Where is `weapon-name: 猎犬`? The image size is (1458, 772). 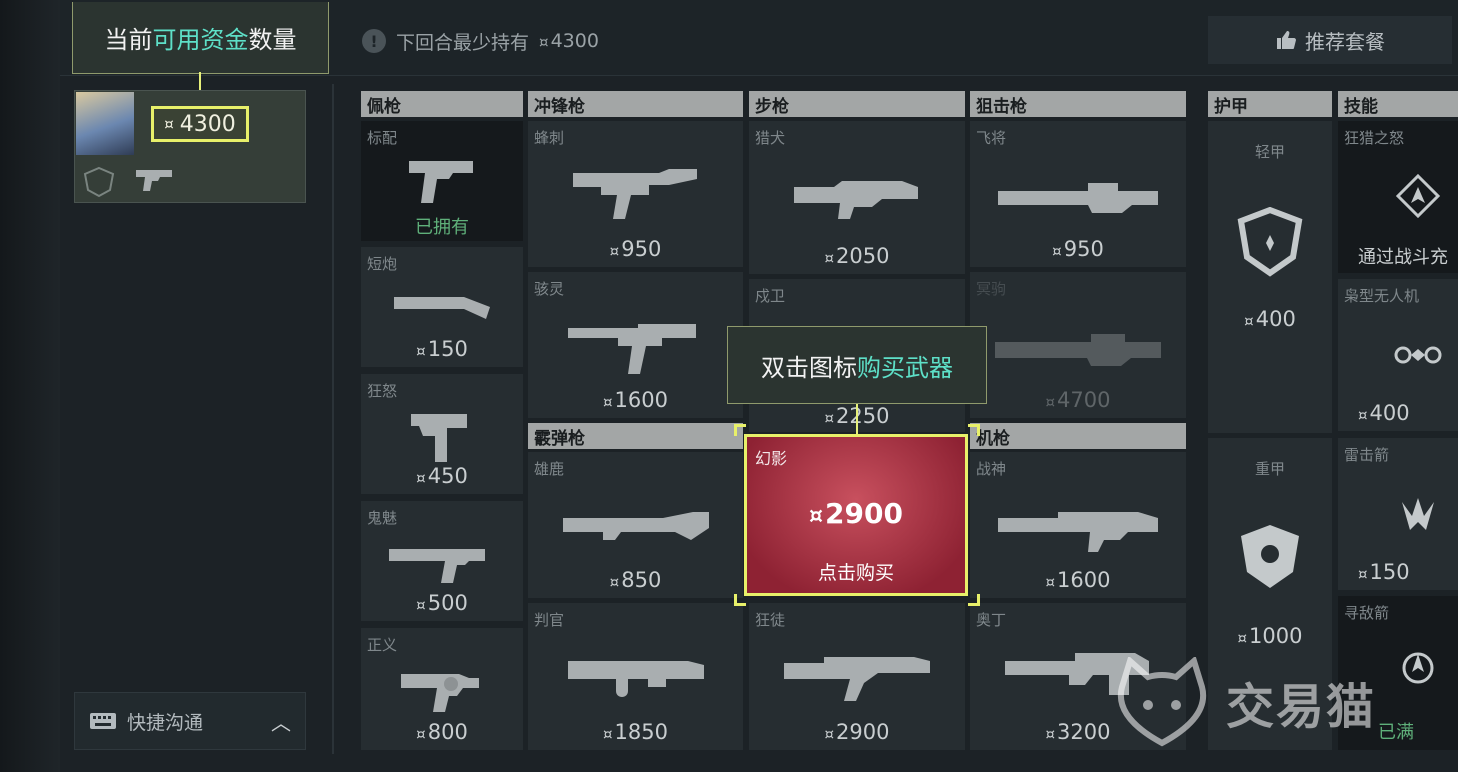 weapon-name: 猎犬 is located at coordinates (770, 138).